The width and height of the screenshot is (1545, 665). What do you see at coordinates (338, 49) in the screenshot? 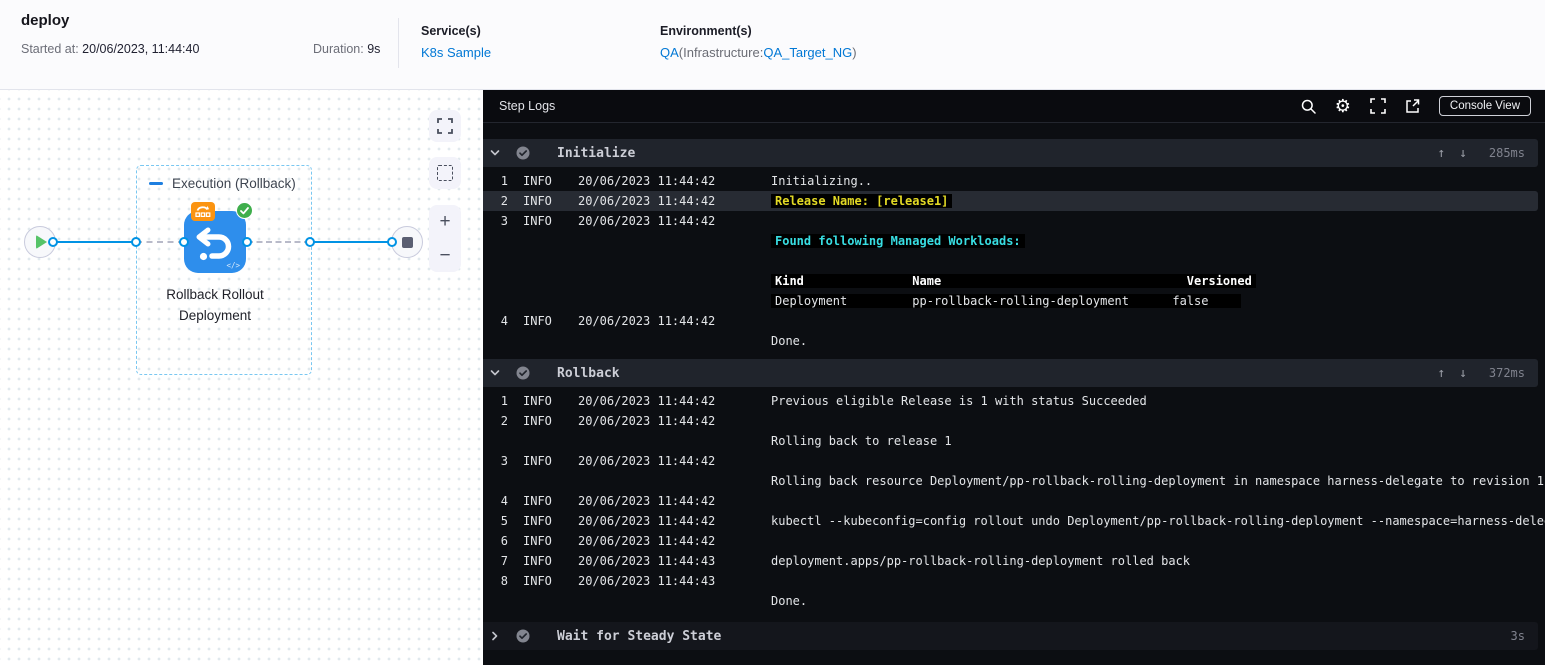
I see `duration-label: Duration:` at bounding box center [338, 49].